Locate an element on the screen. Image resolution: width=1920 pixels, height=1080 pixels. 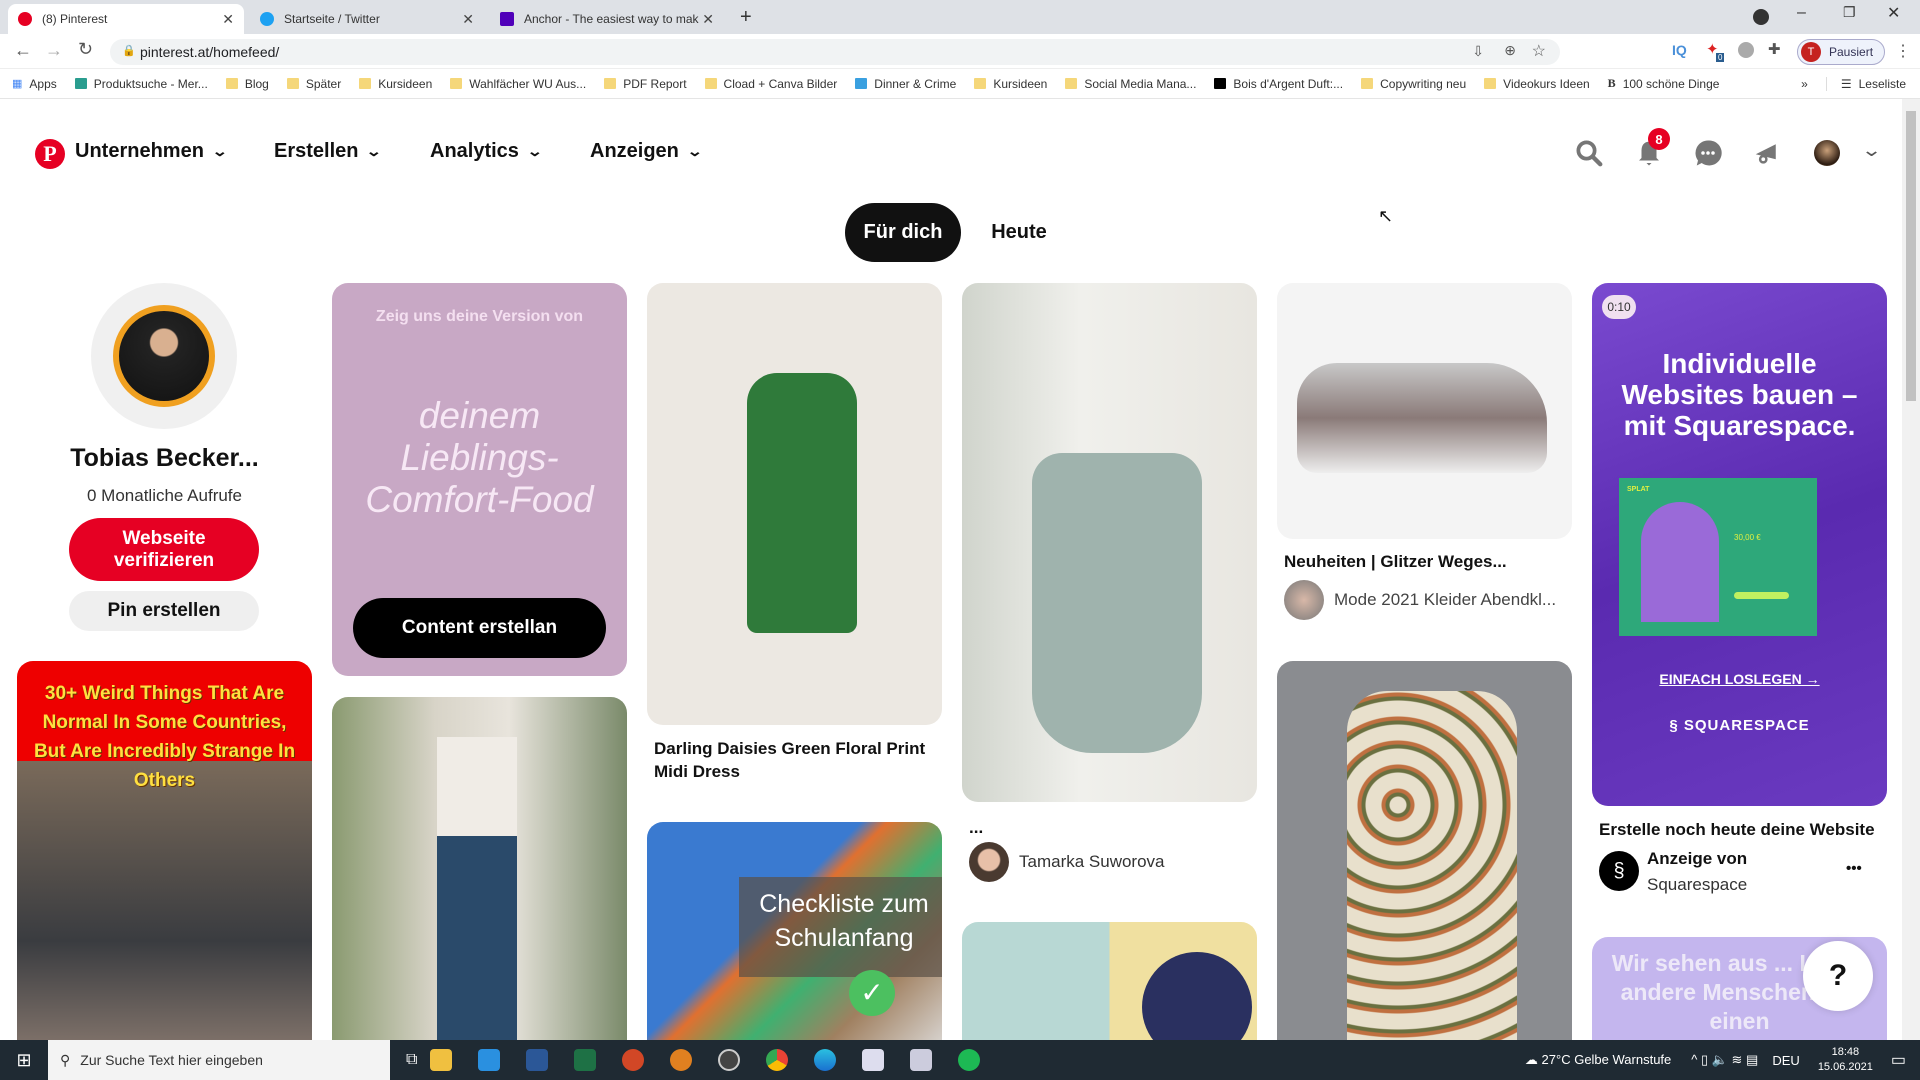
nav-unternehmen: Unternehmen ⌄ is located at coordinates (151, 151).